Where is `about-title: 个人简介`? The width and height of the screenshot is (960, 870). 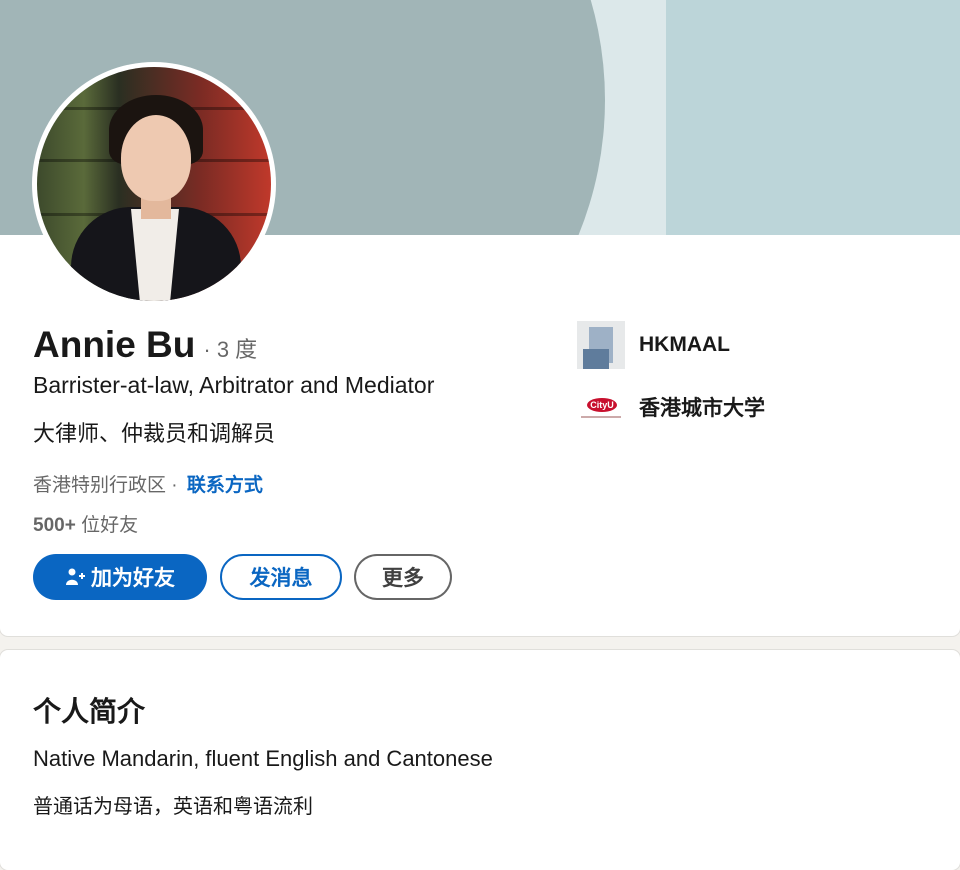
about-title: 个人简介 is located at coordinates (89, 711).